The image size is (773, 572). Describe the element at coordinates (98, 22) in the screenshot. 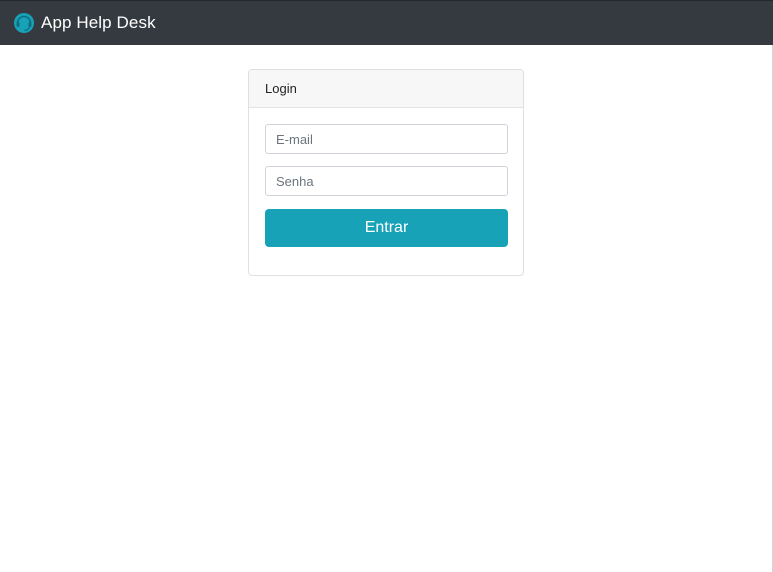

I see `brand-title: App Help Desk` at that location.